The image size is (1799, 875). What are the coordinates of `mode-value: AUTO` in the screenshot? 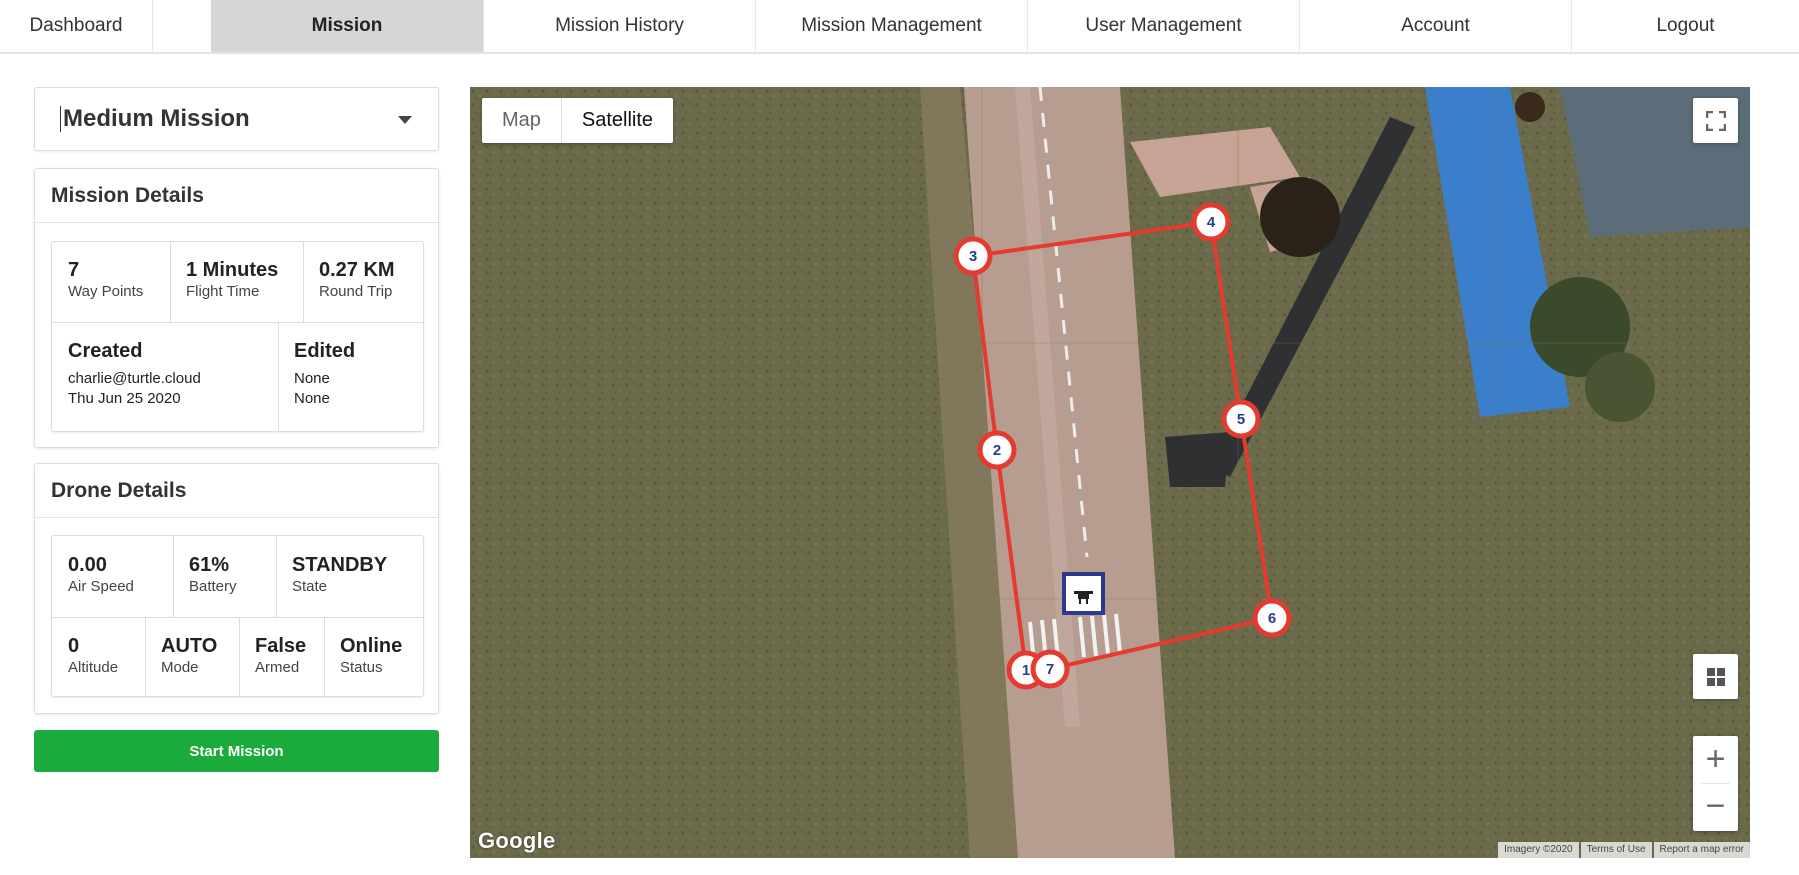 It's located at (189, 646).